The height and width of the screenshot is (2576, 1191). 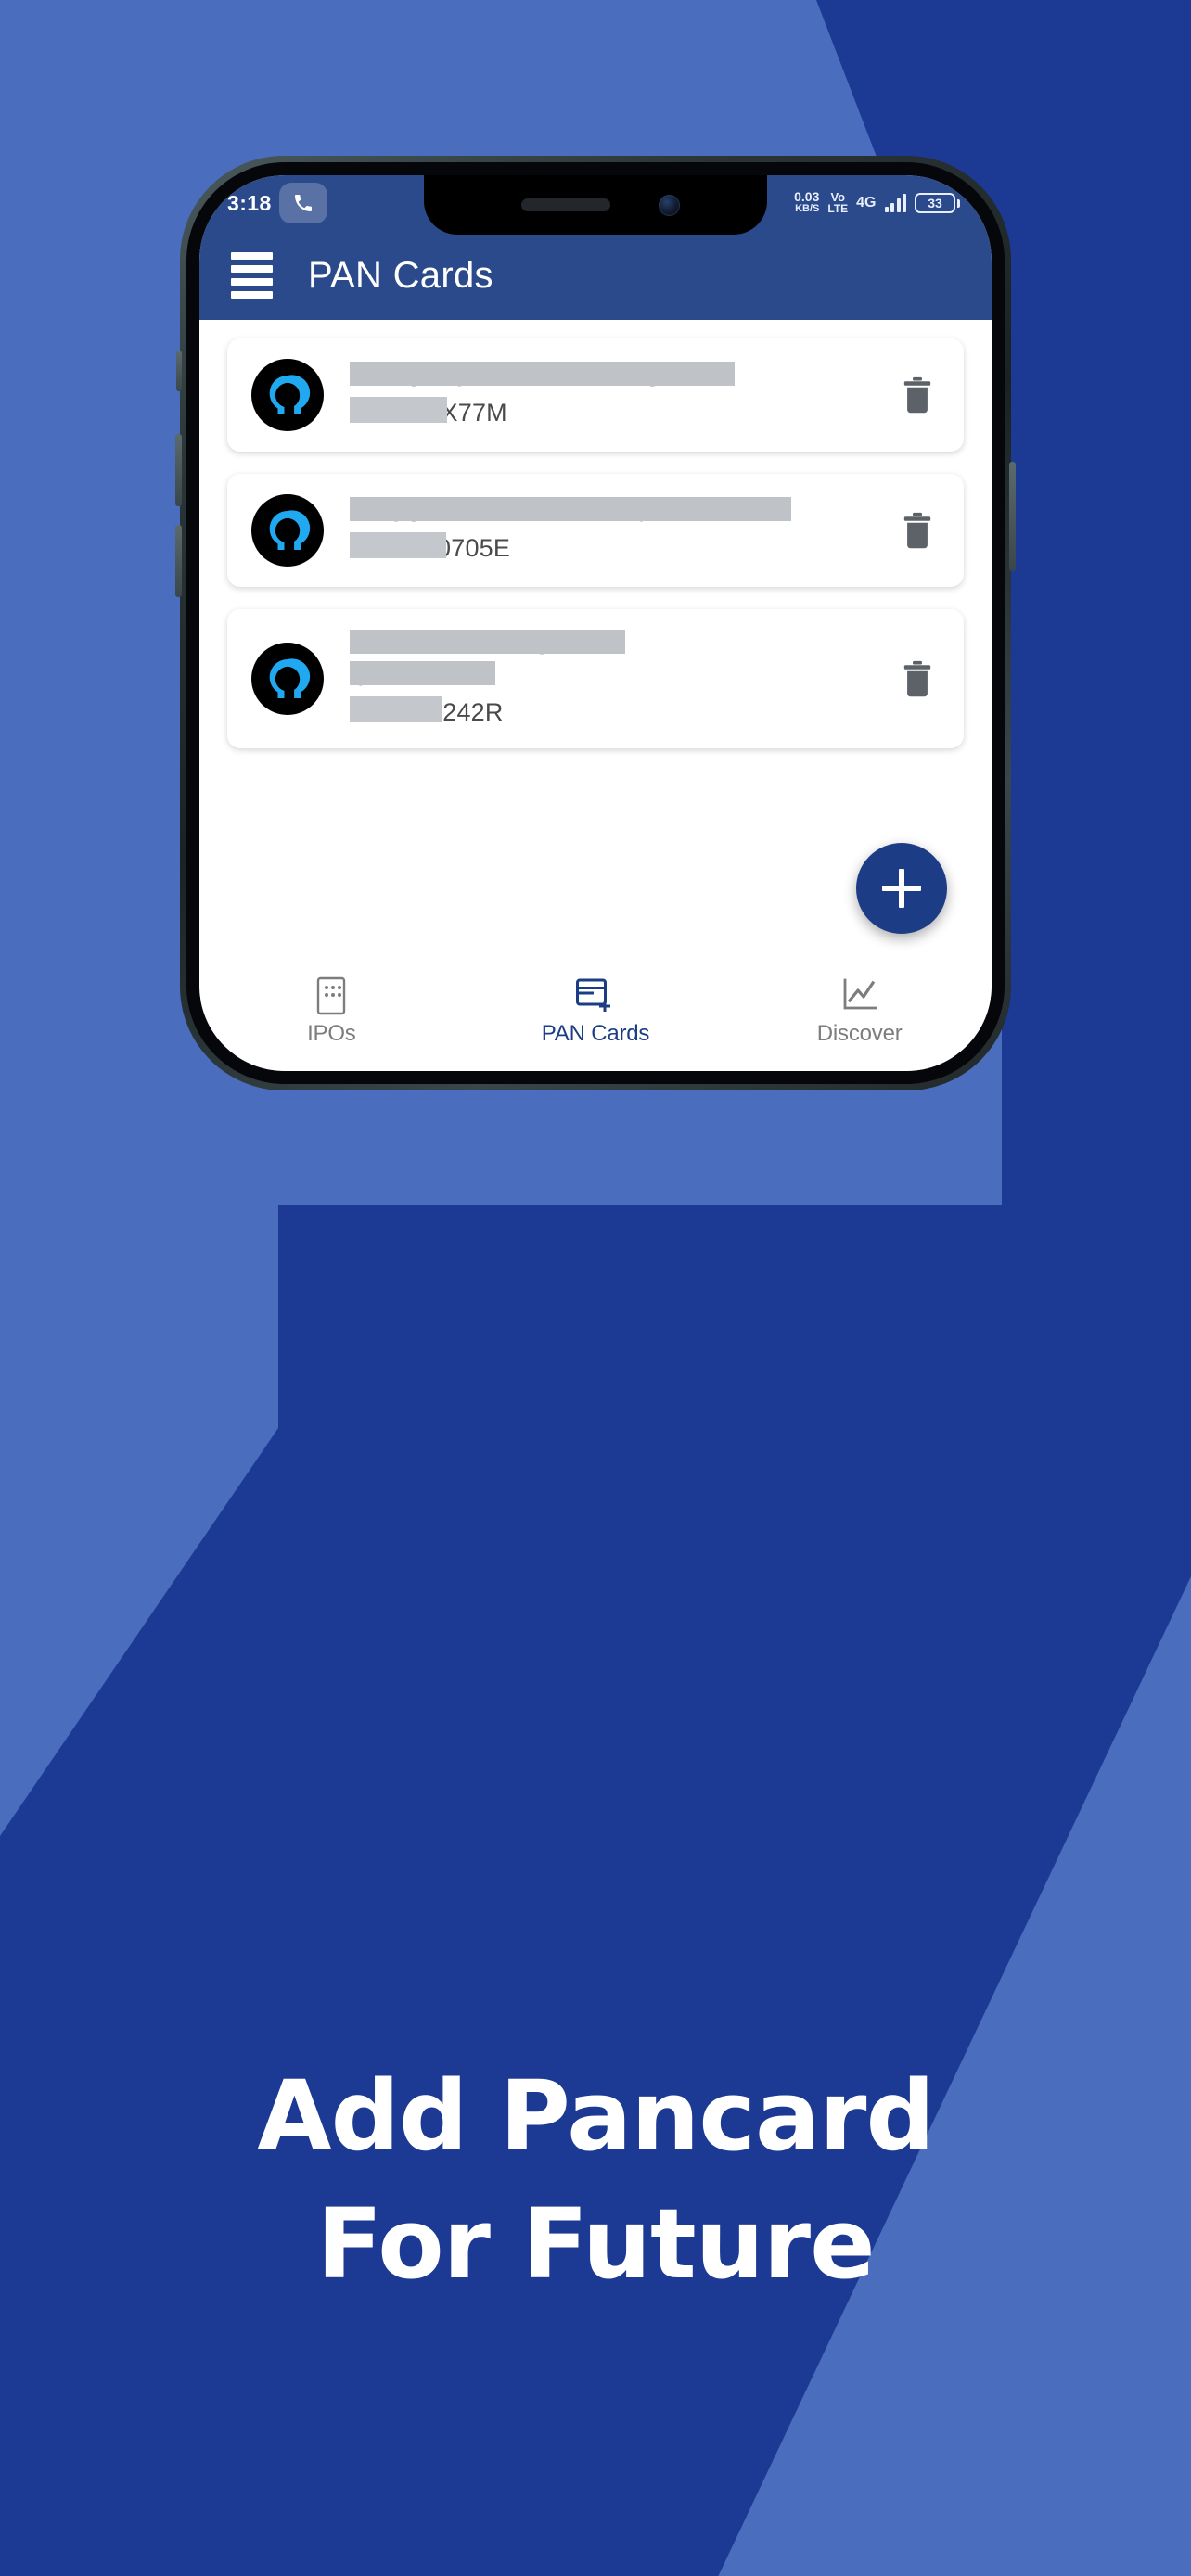 I want to click on pan-number-line: EKGPB0705E, so click(x=615, y=548).